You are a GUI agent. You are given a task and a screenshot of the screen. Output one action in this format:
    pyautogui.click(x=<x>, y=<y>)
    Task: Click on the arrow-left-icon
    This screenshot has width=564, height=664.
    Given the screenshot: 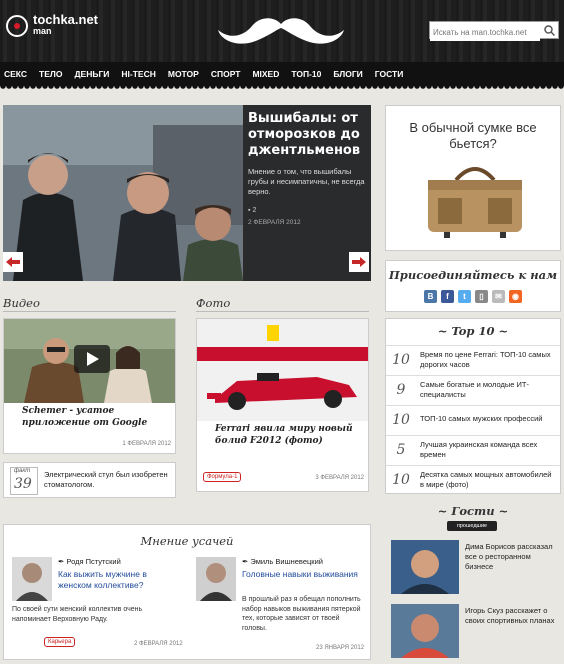 What is the action you would take?
    pyautogui.click(x=13, y=262)
    